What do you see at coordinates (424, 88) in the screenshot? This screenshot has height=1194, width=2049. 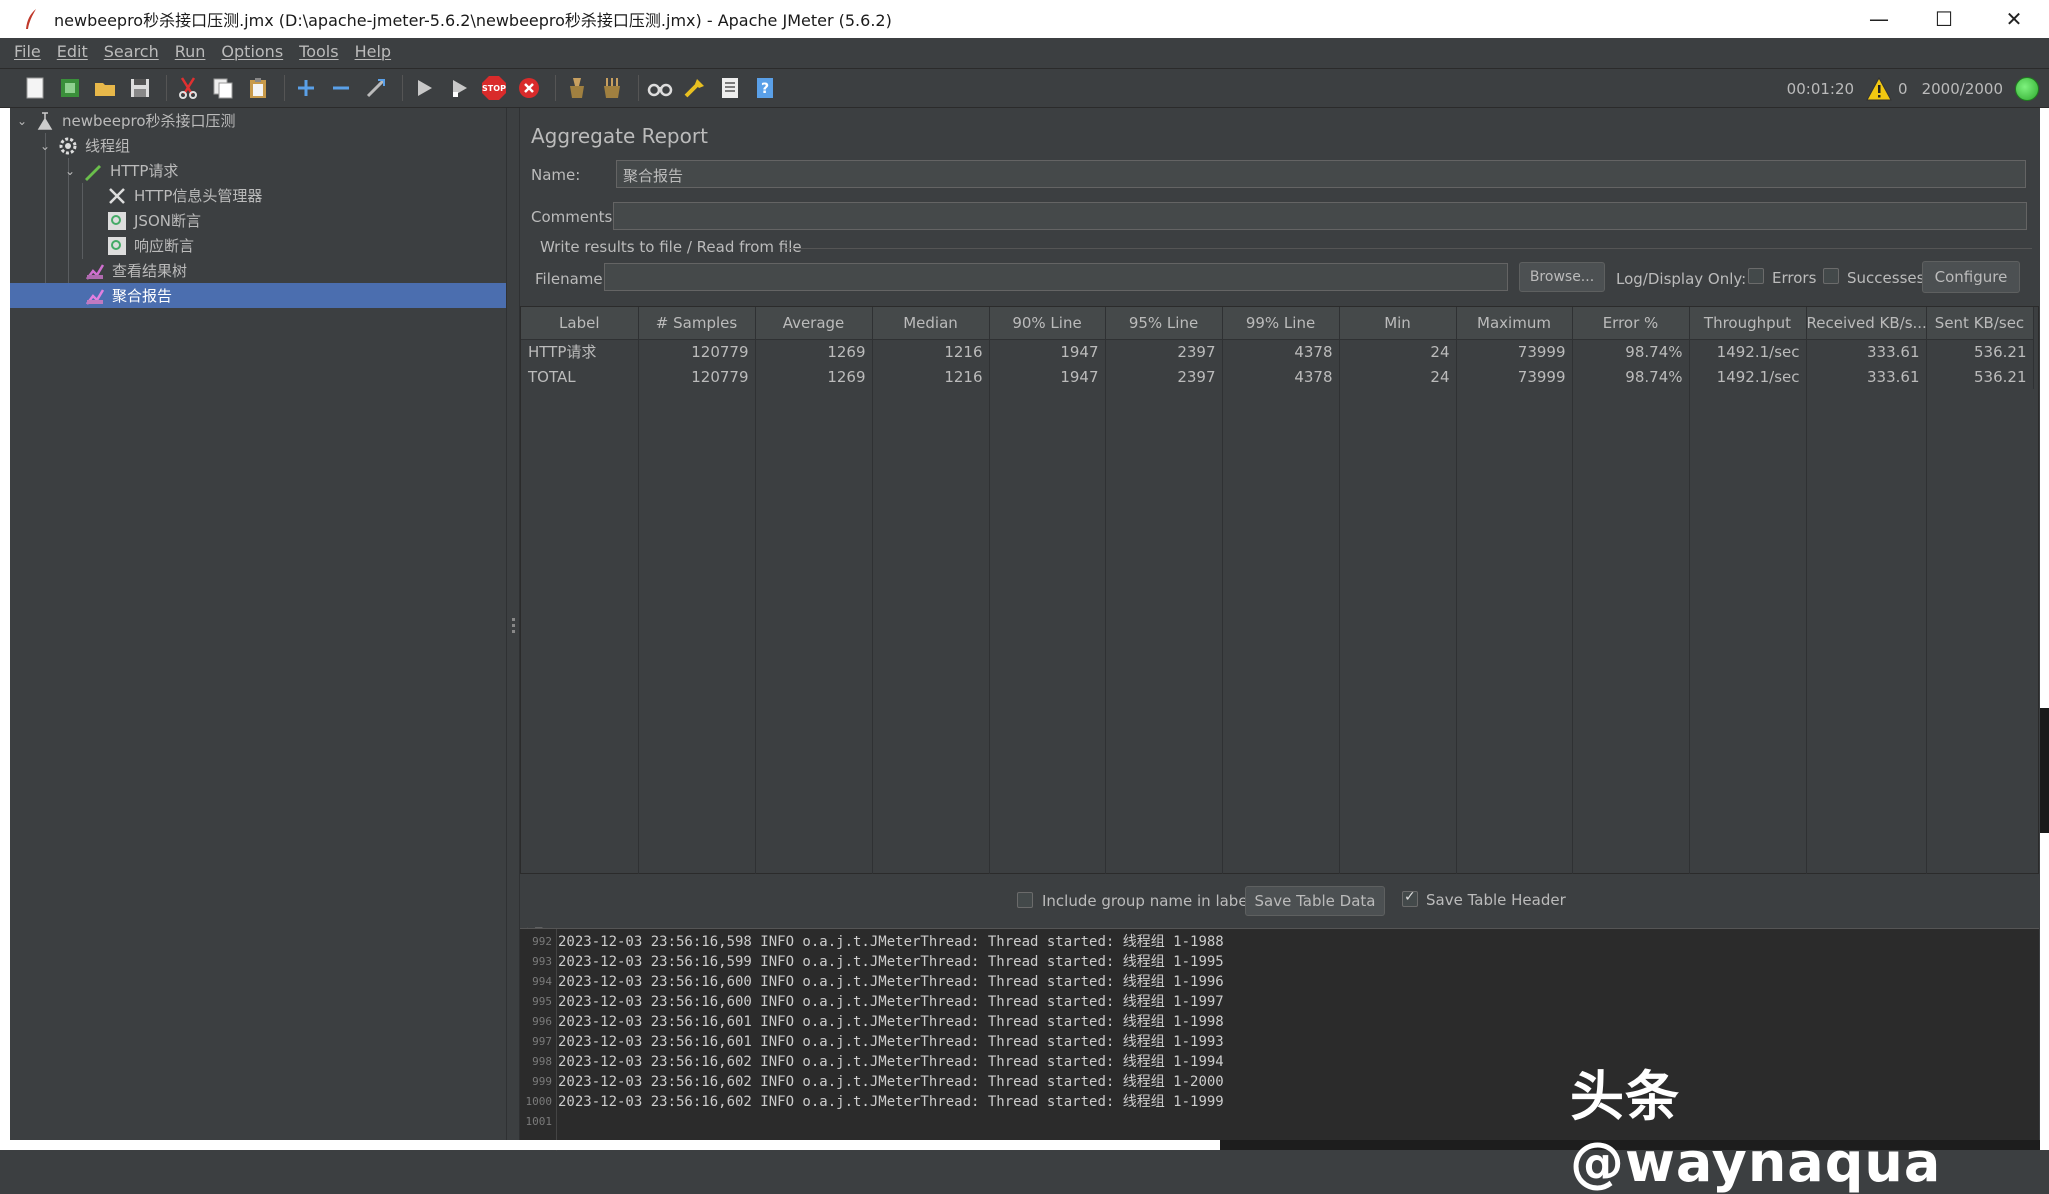 I see `start-icon` at bounding box center [424, 88].